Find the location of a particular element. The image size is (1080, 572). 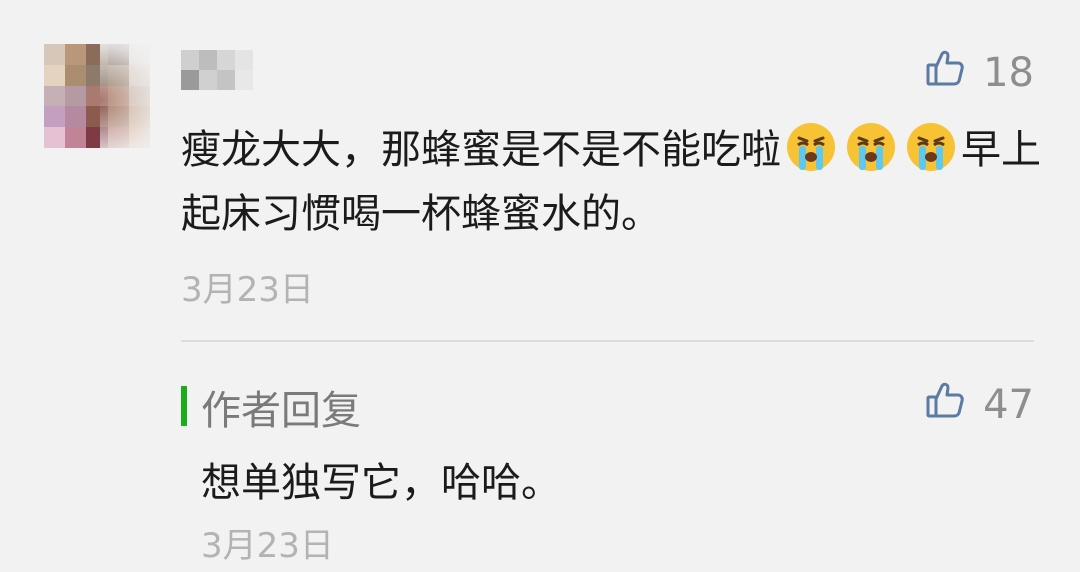

comment-like-button: 18 is located at coordinates (979, 73).